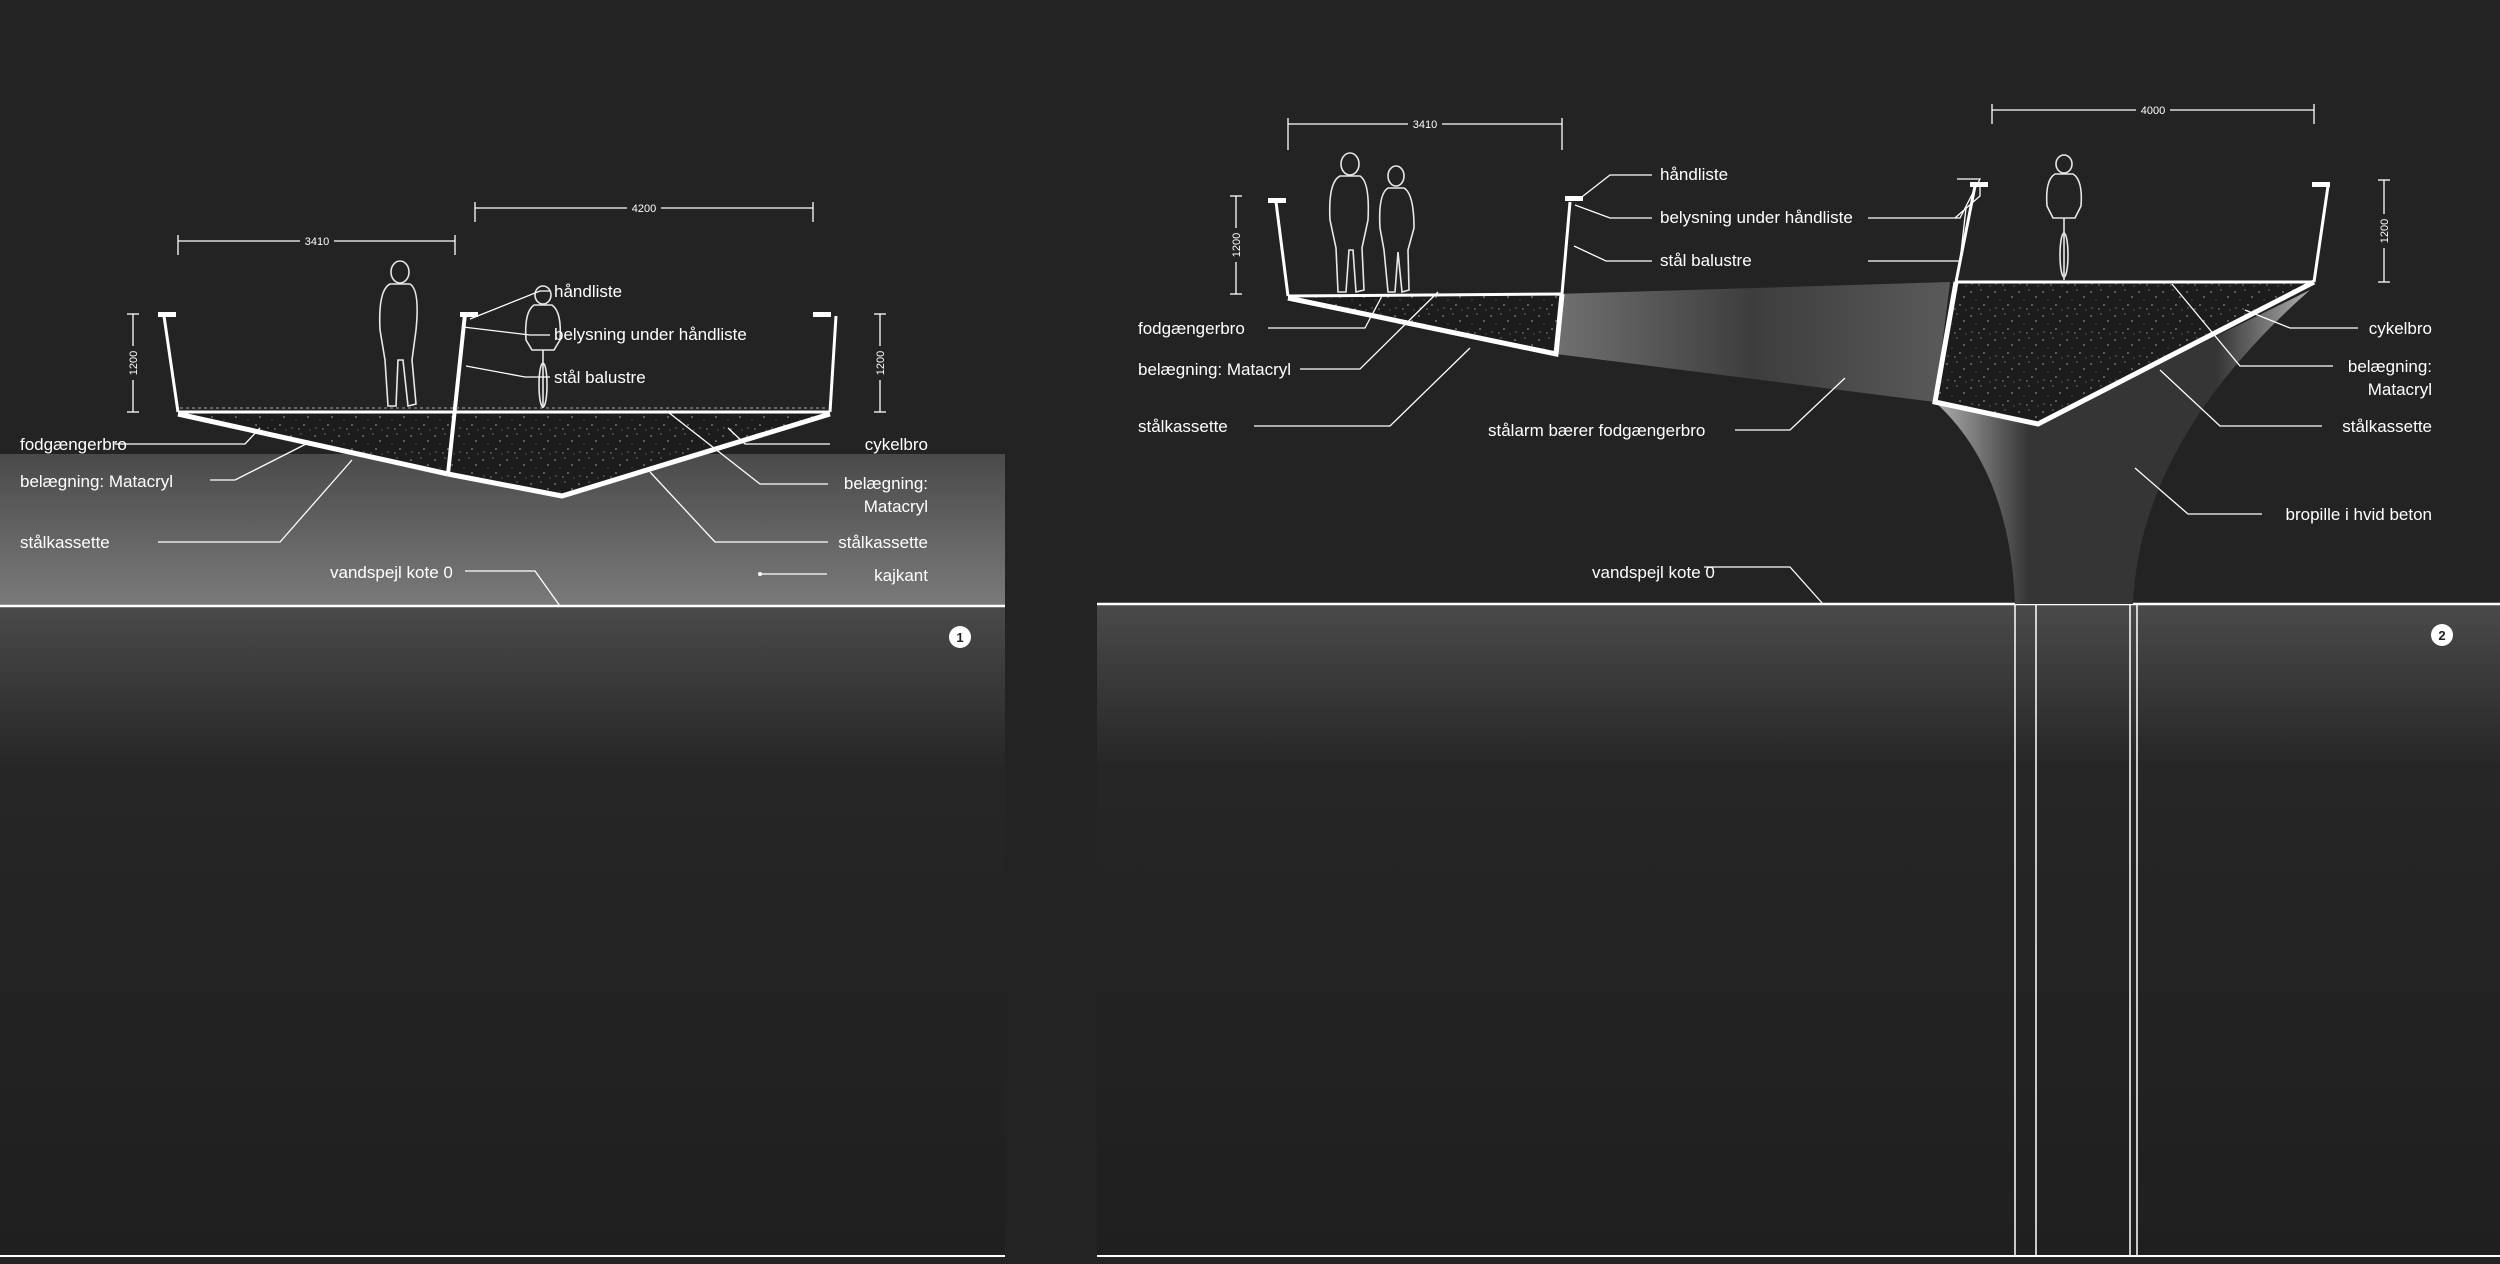  I want to click on p2-right-rail, so click(2321, 234).